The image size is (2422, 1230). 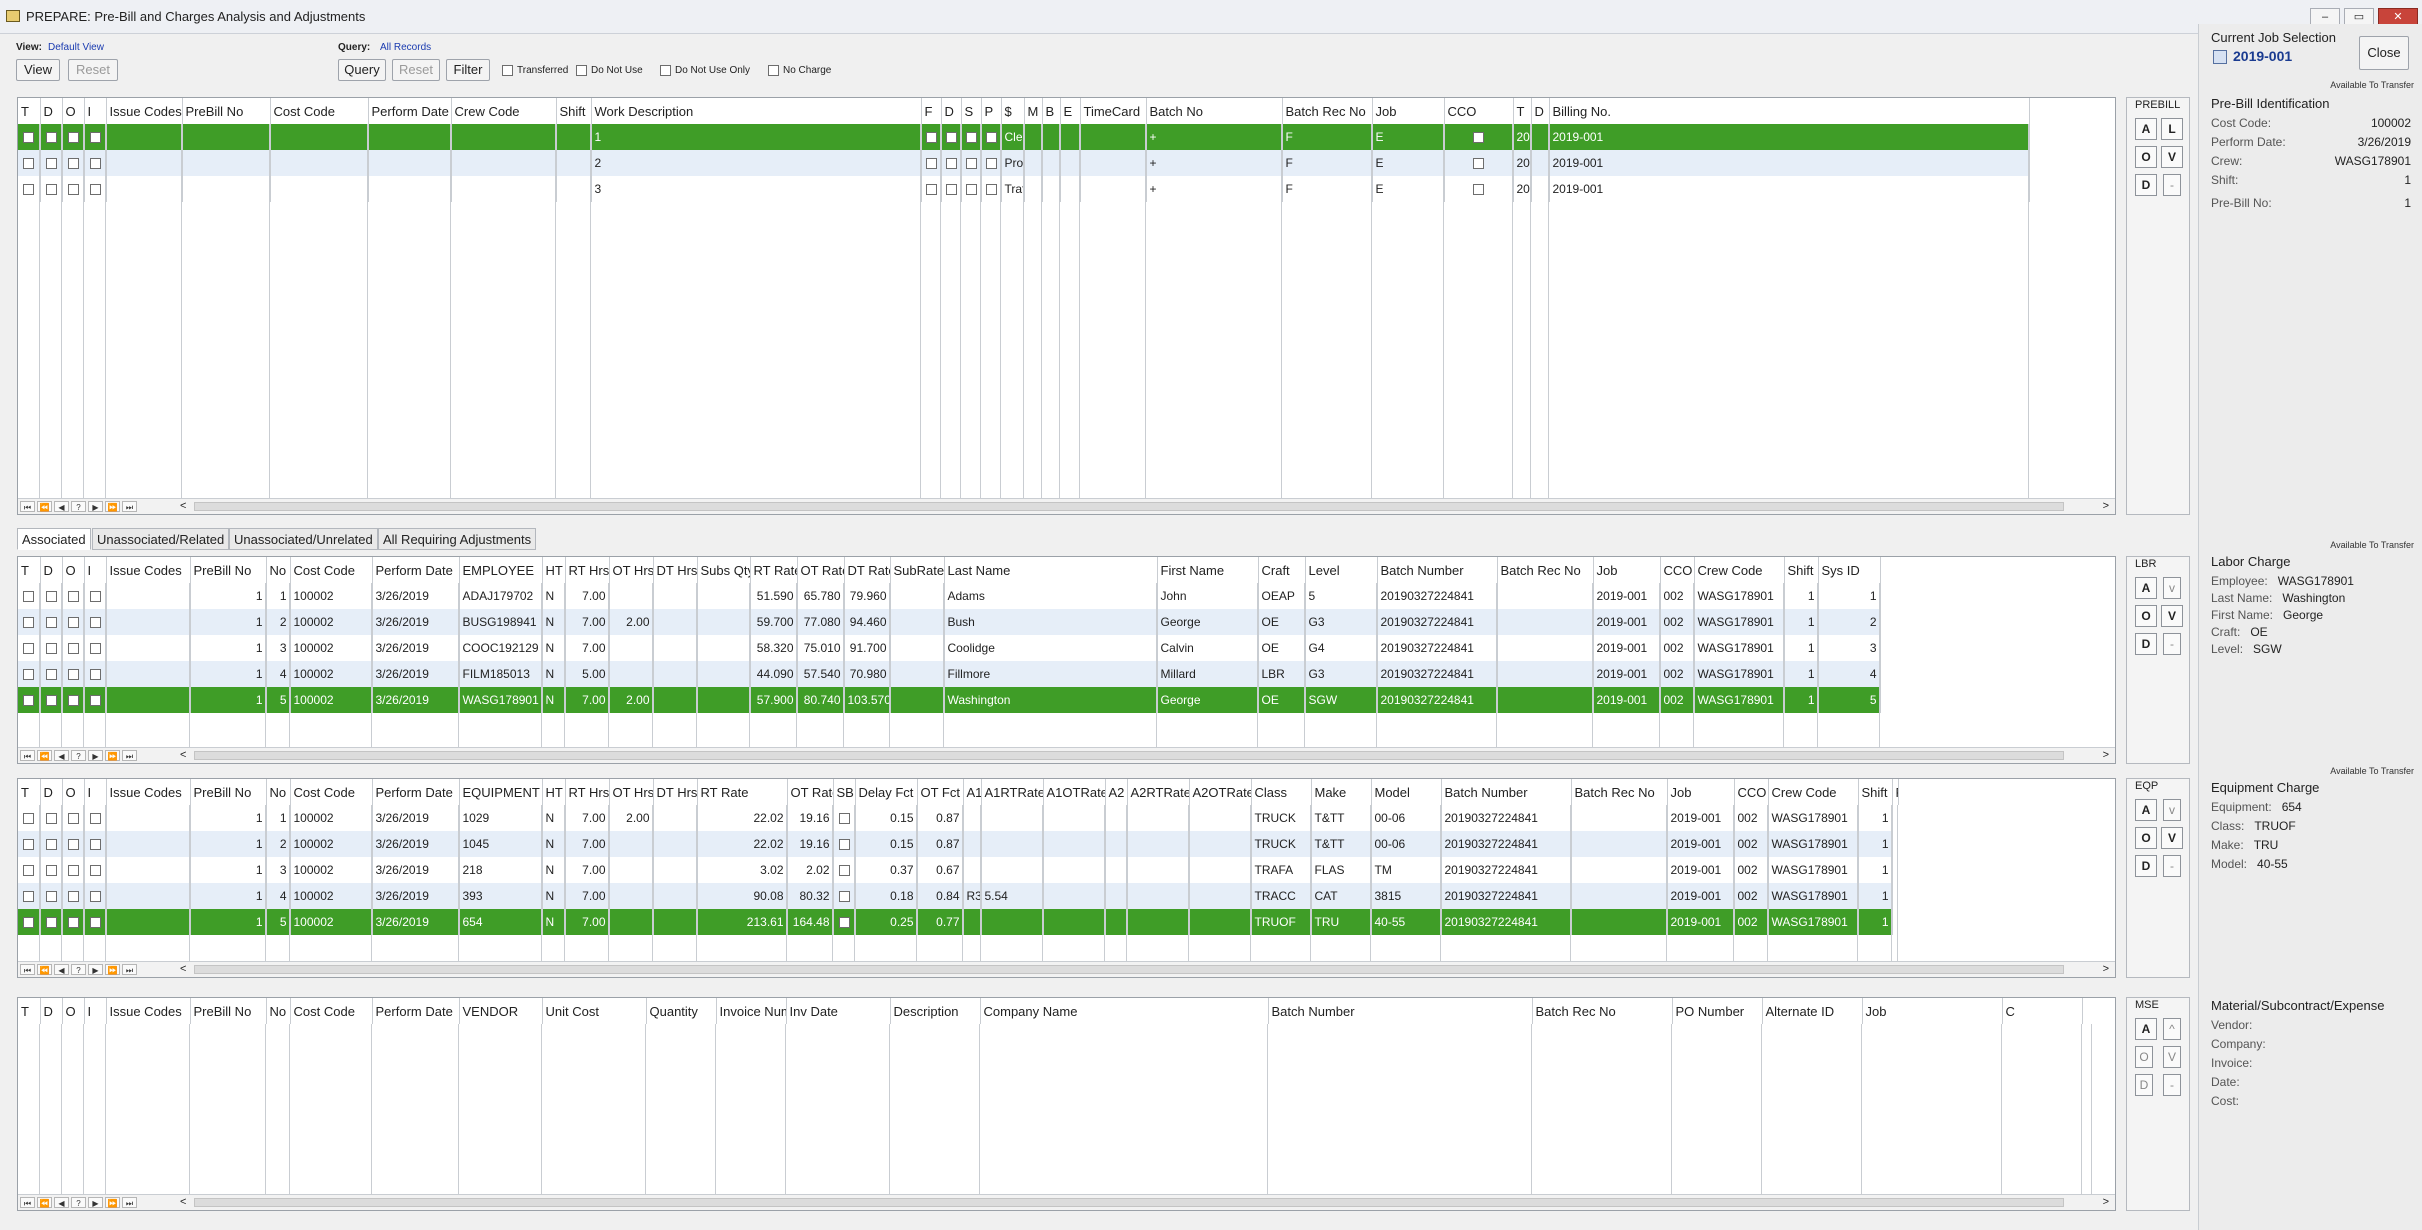 What do you see at coordinates (742, 792) in the screenshot?
I see `equipment-col-header: RT Rate` at bounding box center [742, 792].